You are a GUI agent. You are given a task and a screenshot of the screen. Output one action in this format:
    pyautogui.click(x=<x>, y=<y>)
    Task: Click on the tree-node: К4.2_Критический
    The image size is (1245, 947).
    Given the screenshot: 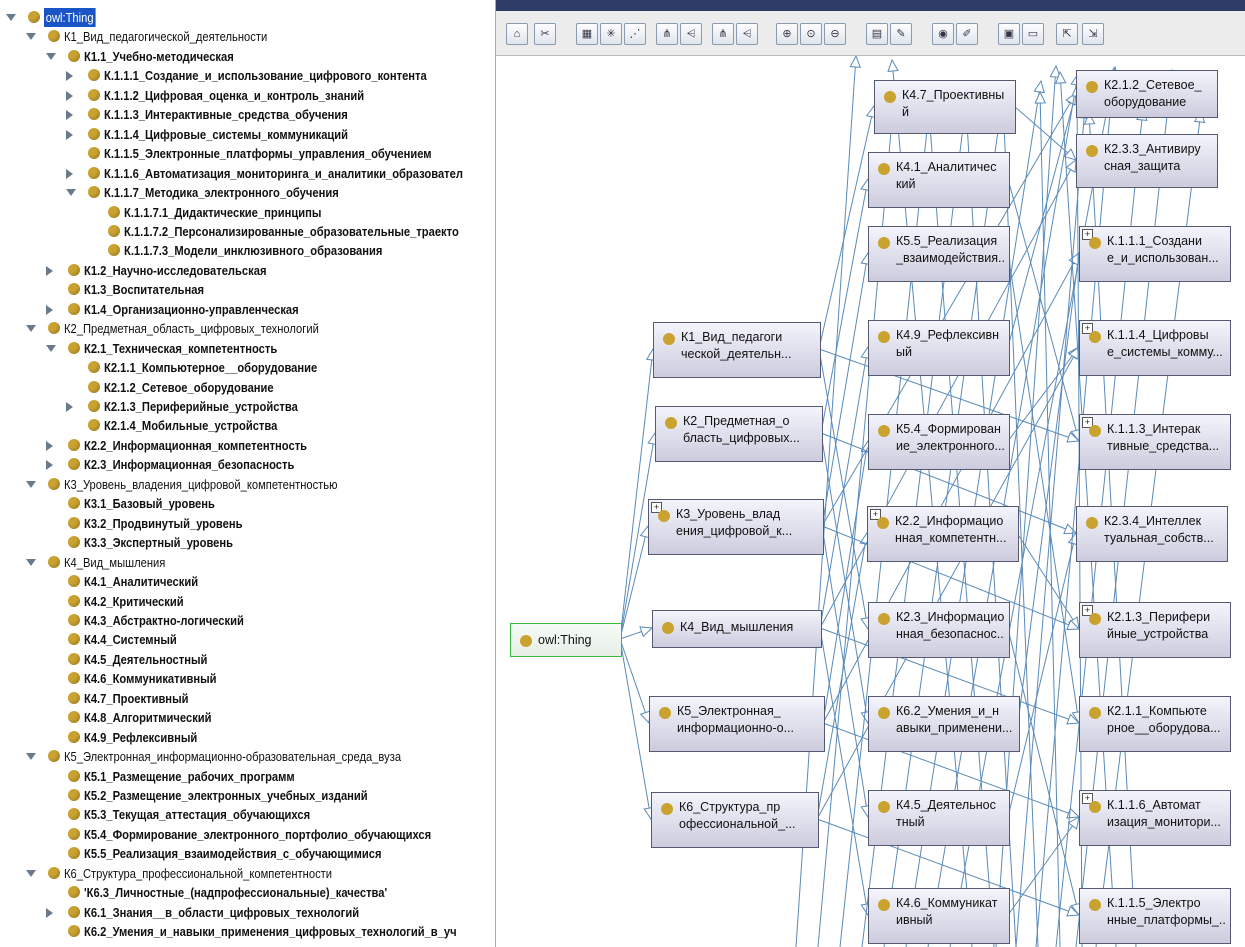 What is the action you would take?
    pyautogui.click(x=244, y=601)
    